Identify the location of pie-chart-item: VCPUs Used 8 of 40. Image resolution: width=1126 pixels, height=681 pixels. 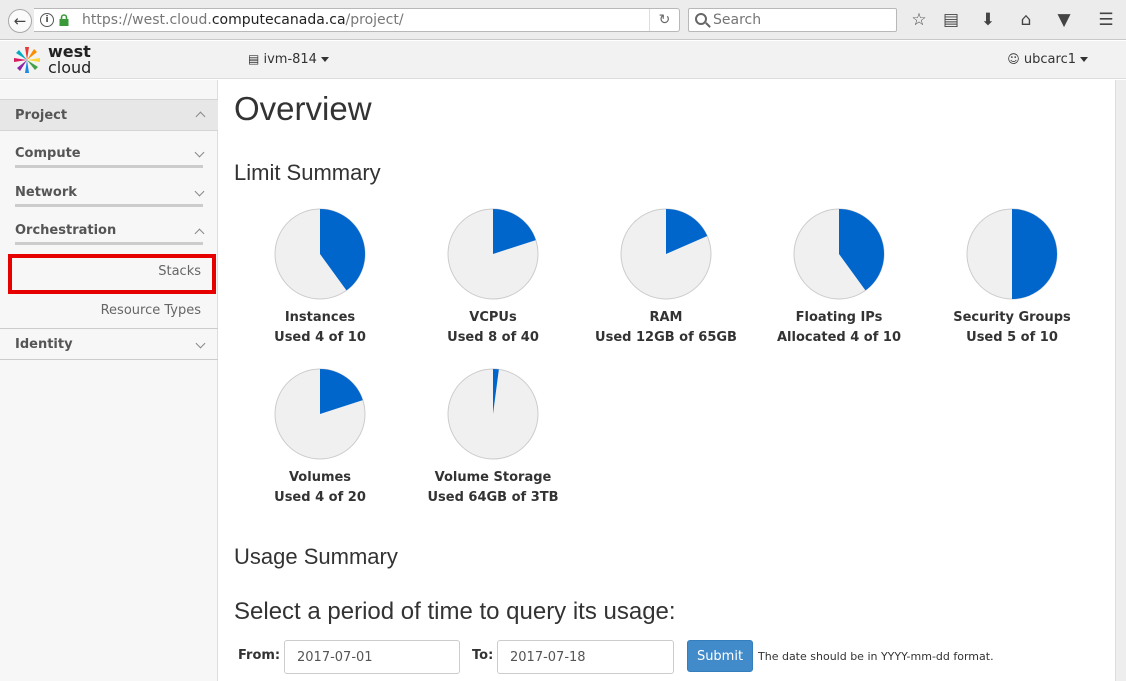
(493, 276).